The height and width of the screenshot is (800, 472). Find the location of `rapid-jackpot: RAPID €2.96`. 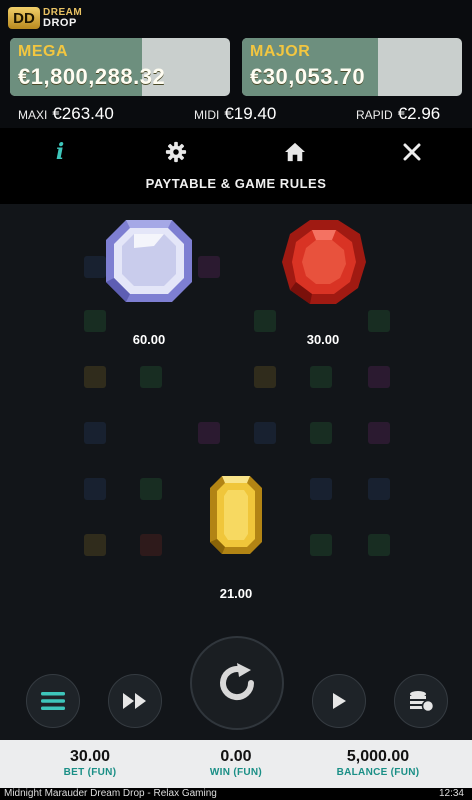

rapid-jackpot: RAPID €2.96 is located at coordinates (398, 114).